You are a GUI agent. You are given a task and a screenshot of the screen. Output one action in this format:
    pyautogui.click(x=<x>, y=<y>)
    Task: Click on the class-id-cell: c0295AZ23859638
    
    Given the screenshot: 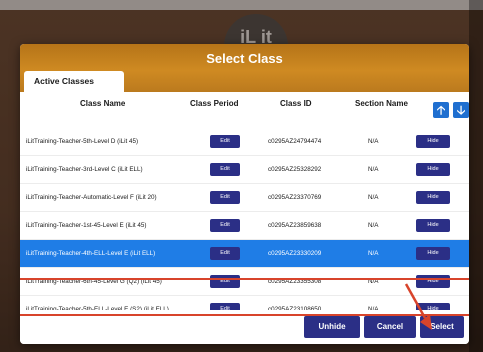 What is the action you would take?
    pyautogui.click(x=295, y=225)
    